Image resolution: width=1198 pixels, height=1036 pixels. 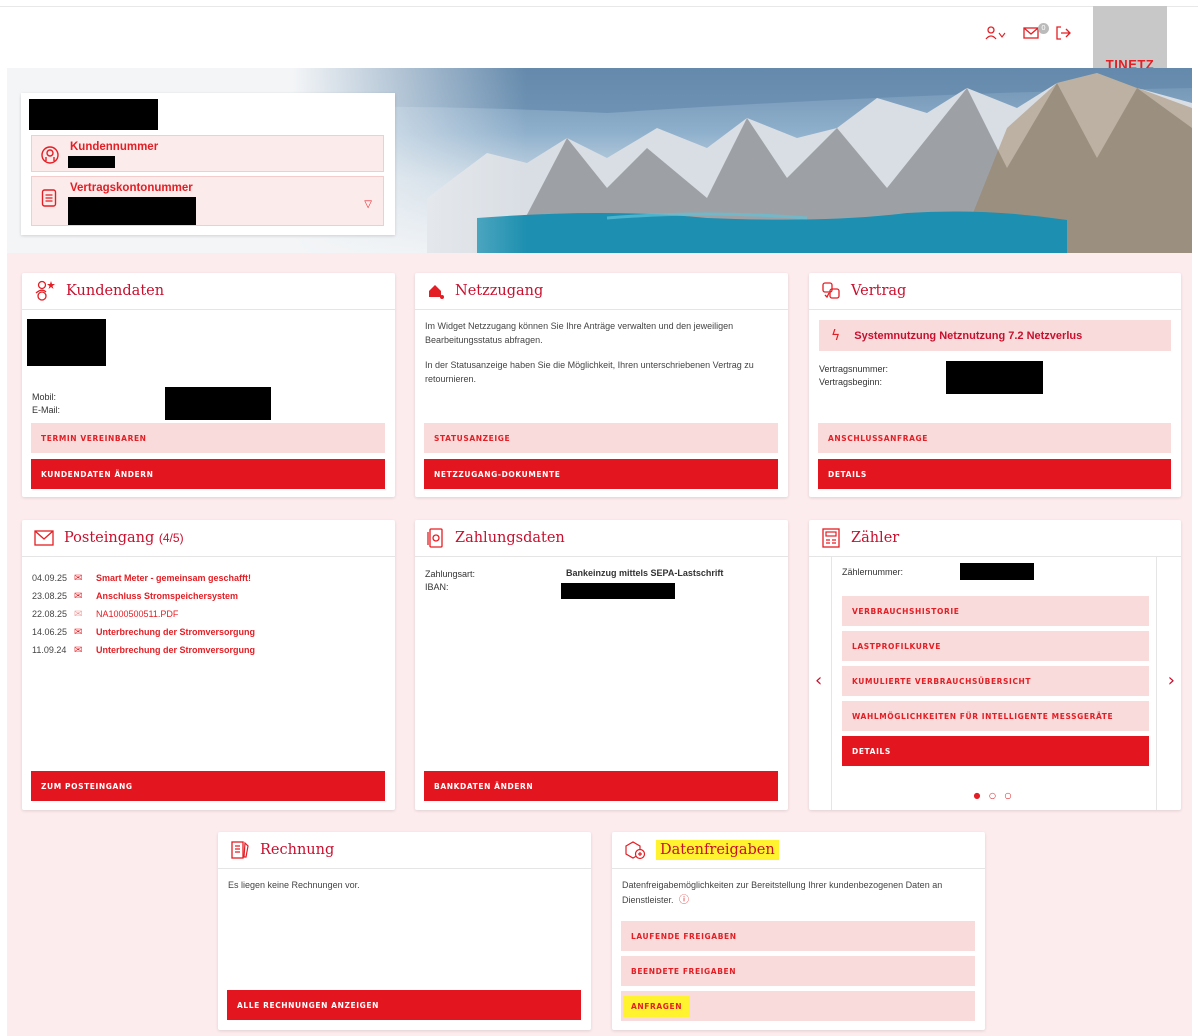 I want to click on kundendaten-aendern-button: KUNDENDATEN ÄNDERN, so click(x=208, y=474).